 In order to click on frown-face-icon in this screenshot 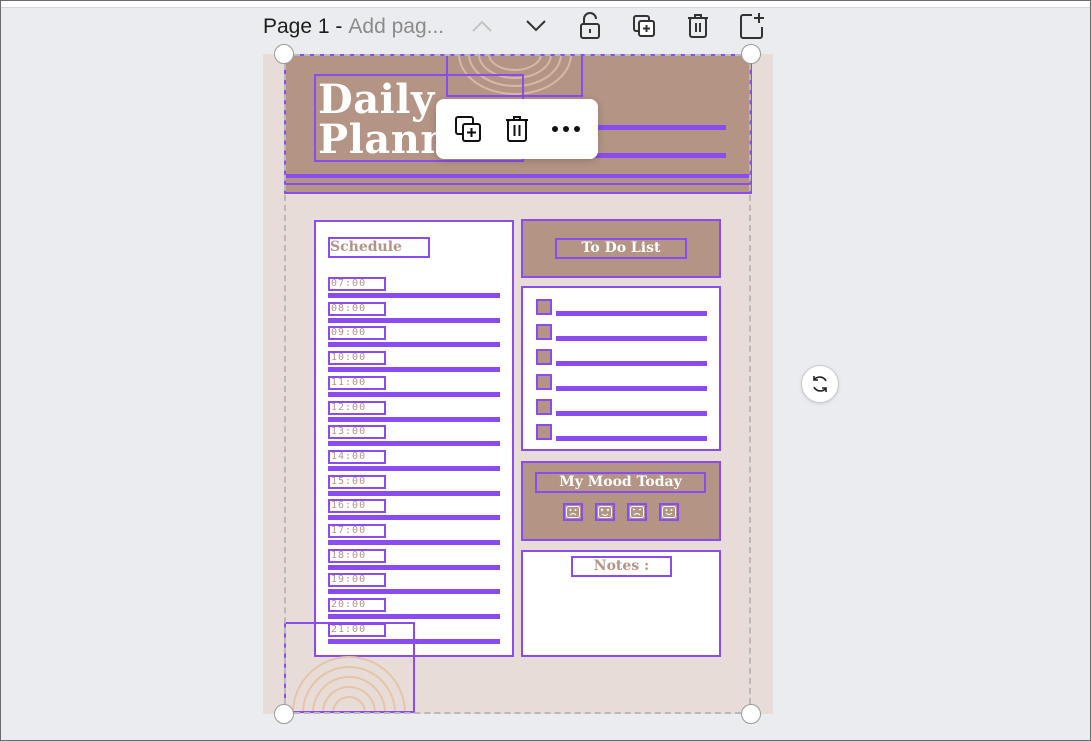, I will do `click(637, 512)`.